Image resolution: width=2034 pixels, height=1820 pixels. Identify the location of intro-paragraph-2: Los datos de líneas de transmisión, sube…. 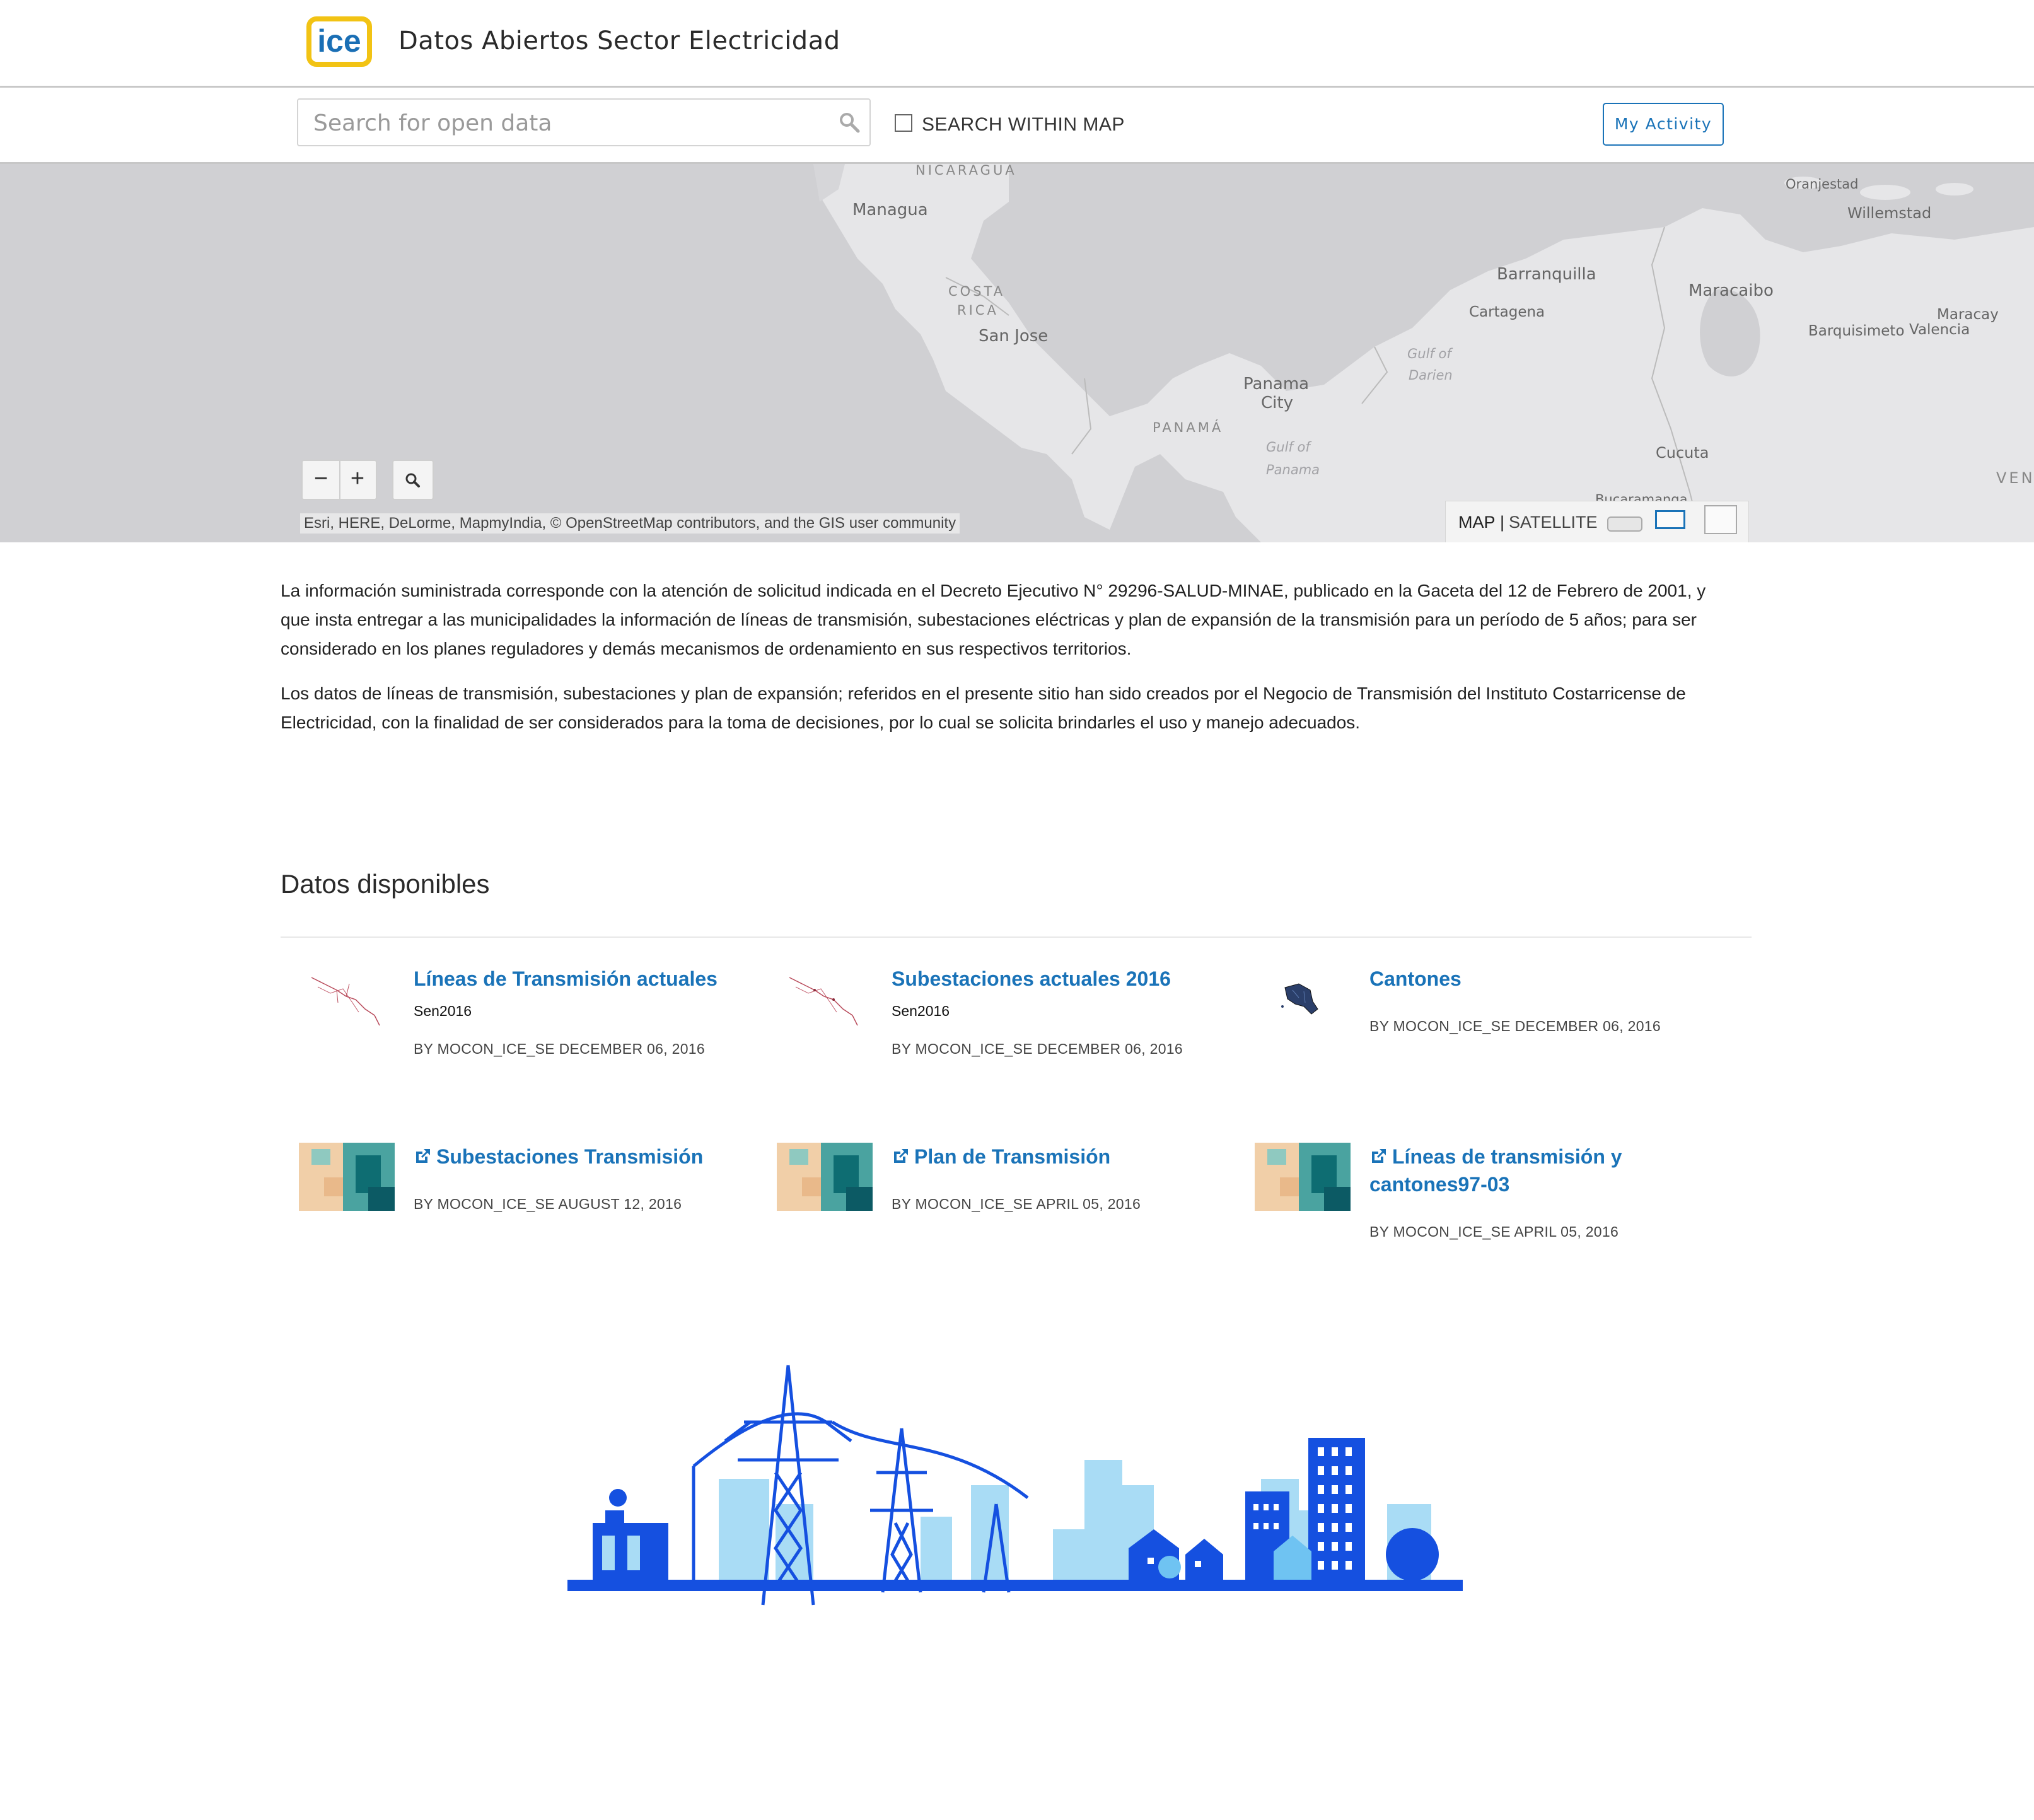
(983, 708).